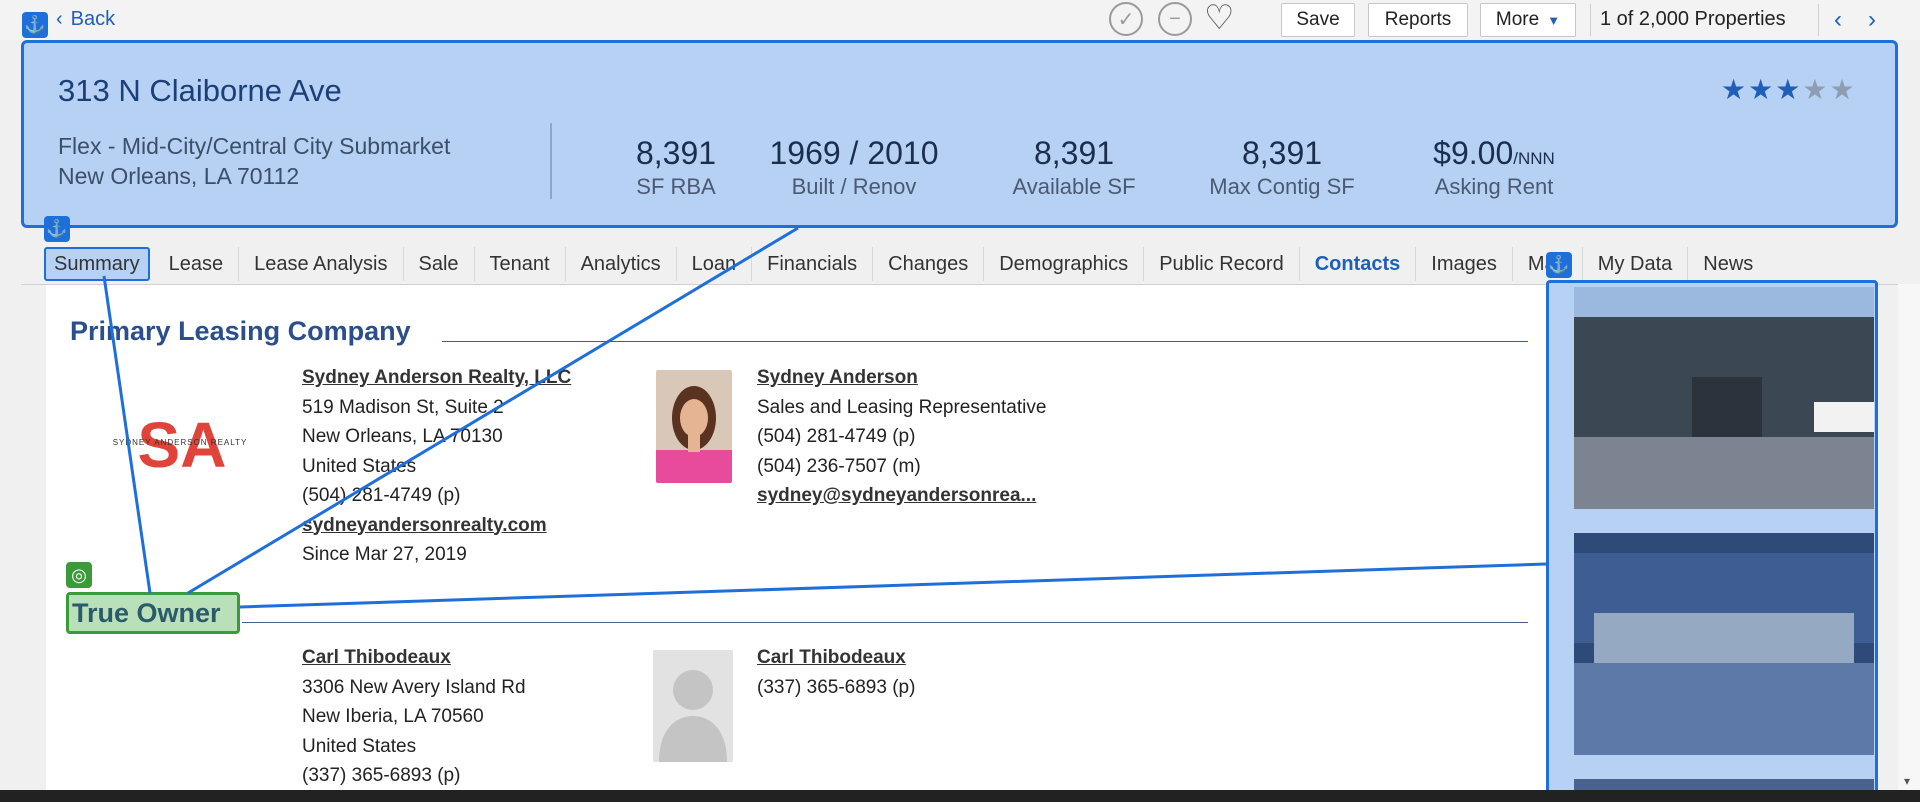  Describe the element at coordinates (1074, 186) in the screenshot. I see `stat-label: Available SF` at that location.